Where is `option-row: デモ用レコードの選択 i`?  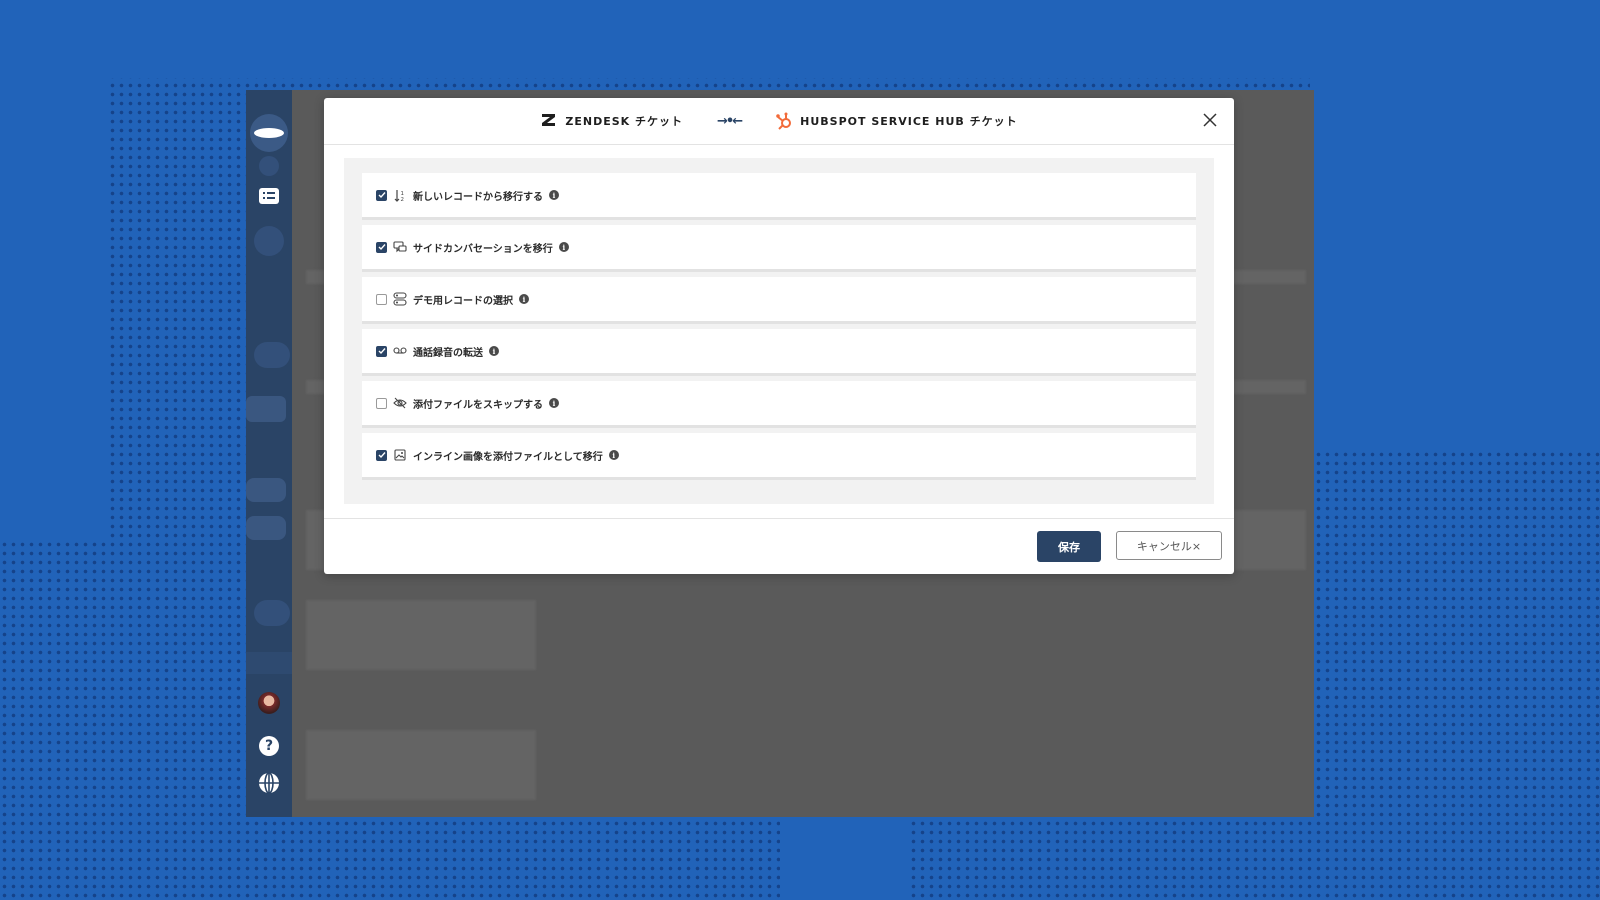 option-row: デモ用レコードの選択 i is located at coordinates (779, 300).